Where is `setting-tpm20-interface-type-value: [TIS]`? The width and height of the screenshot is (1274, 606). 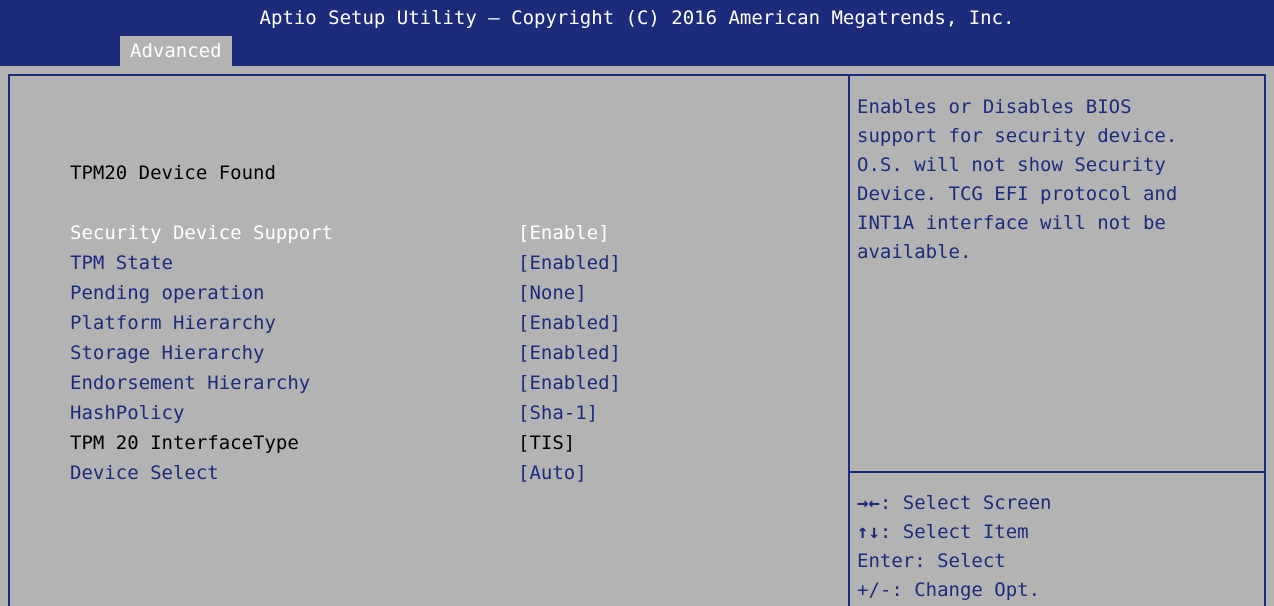 setting-tpm20-interface-type-value: [TIS] is located at coordinates (547, 443).